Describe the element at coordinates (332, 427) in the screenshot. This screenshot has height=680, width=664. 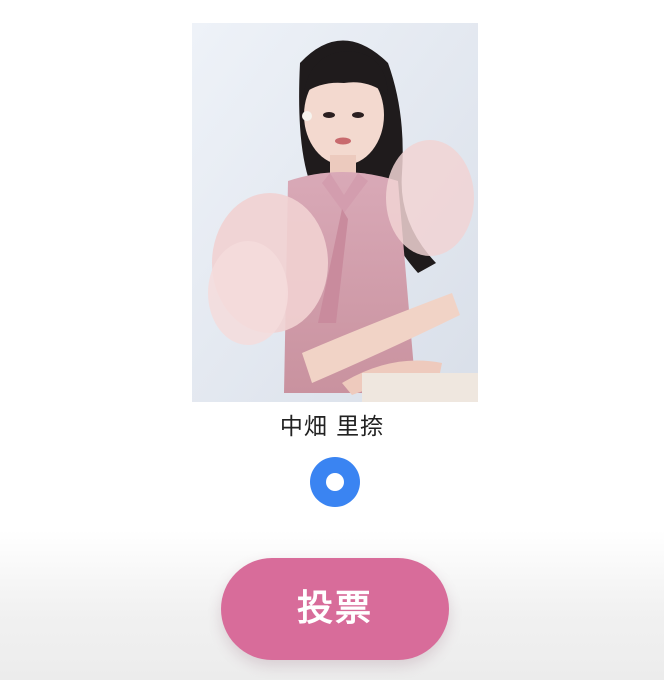
I see `candidate-name: 中畑 里捺` at that location.